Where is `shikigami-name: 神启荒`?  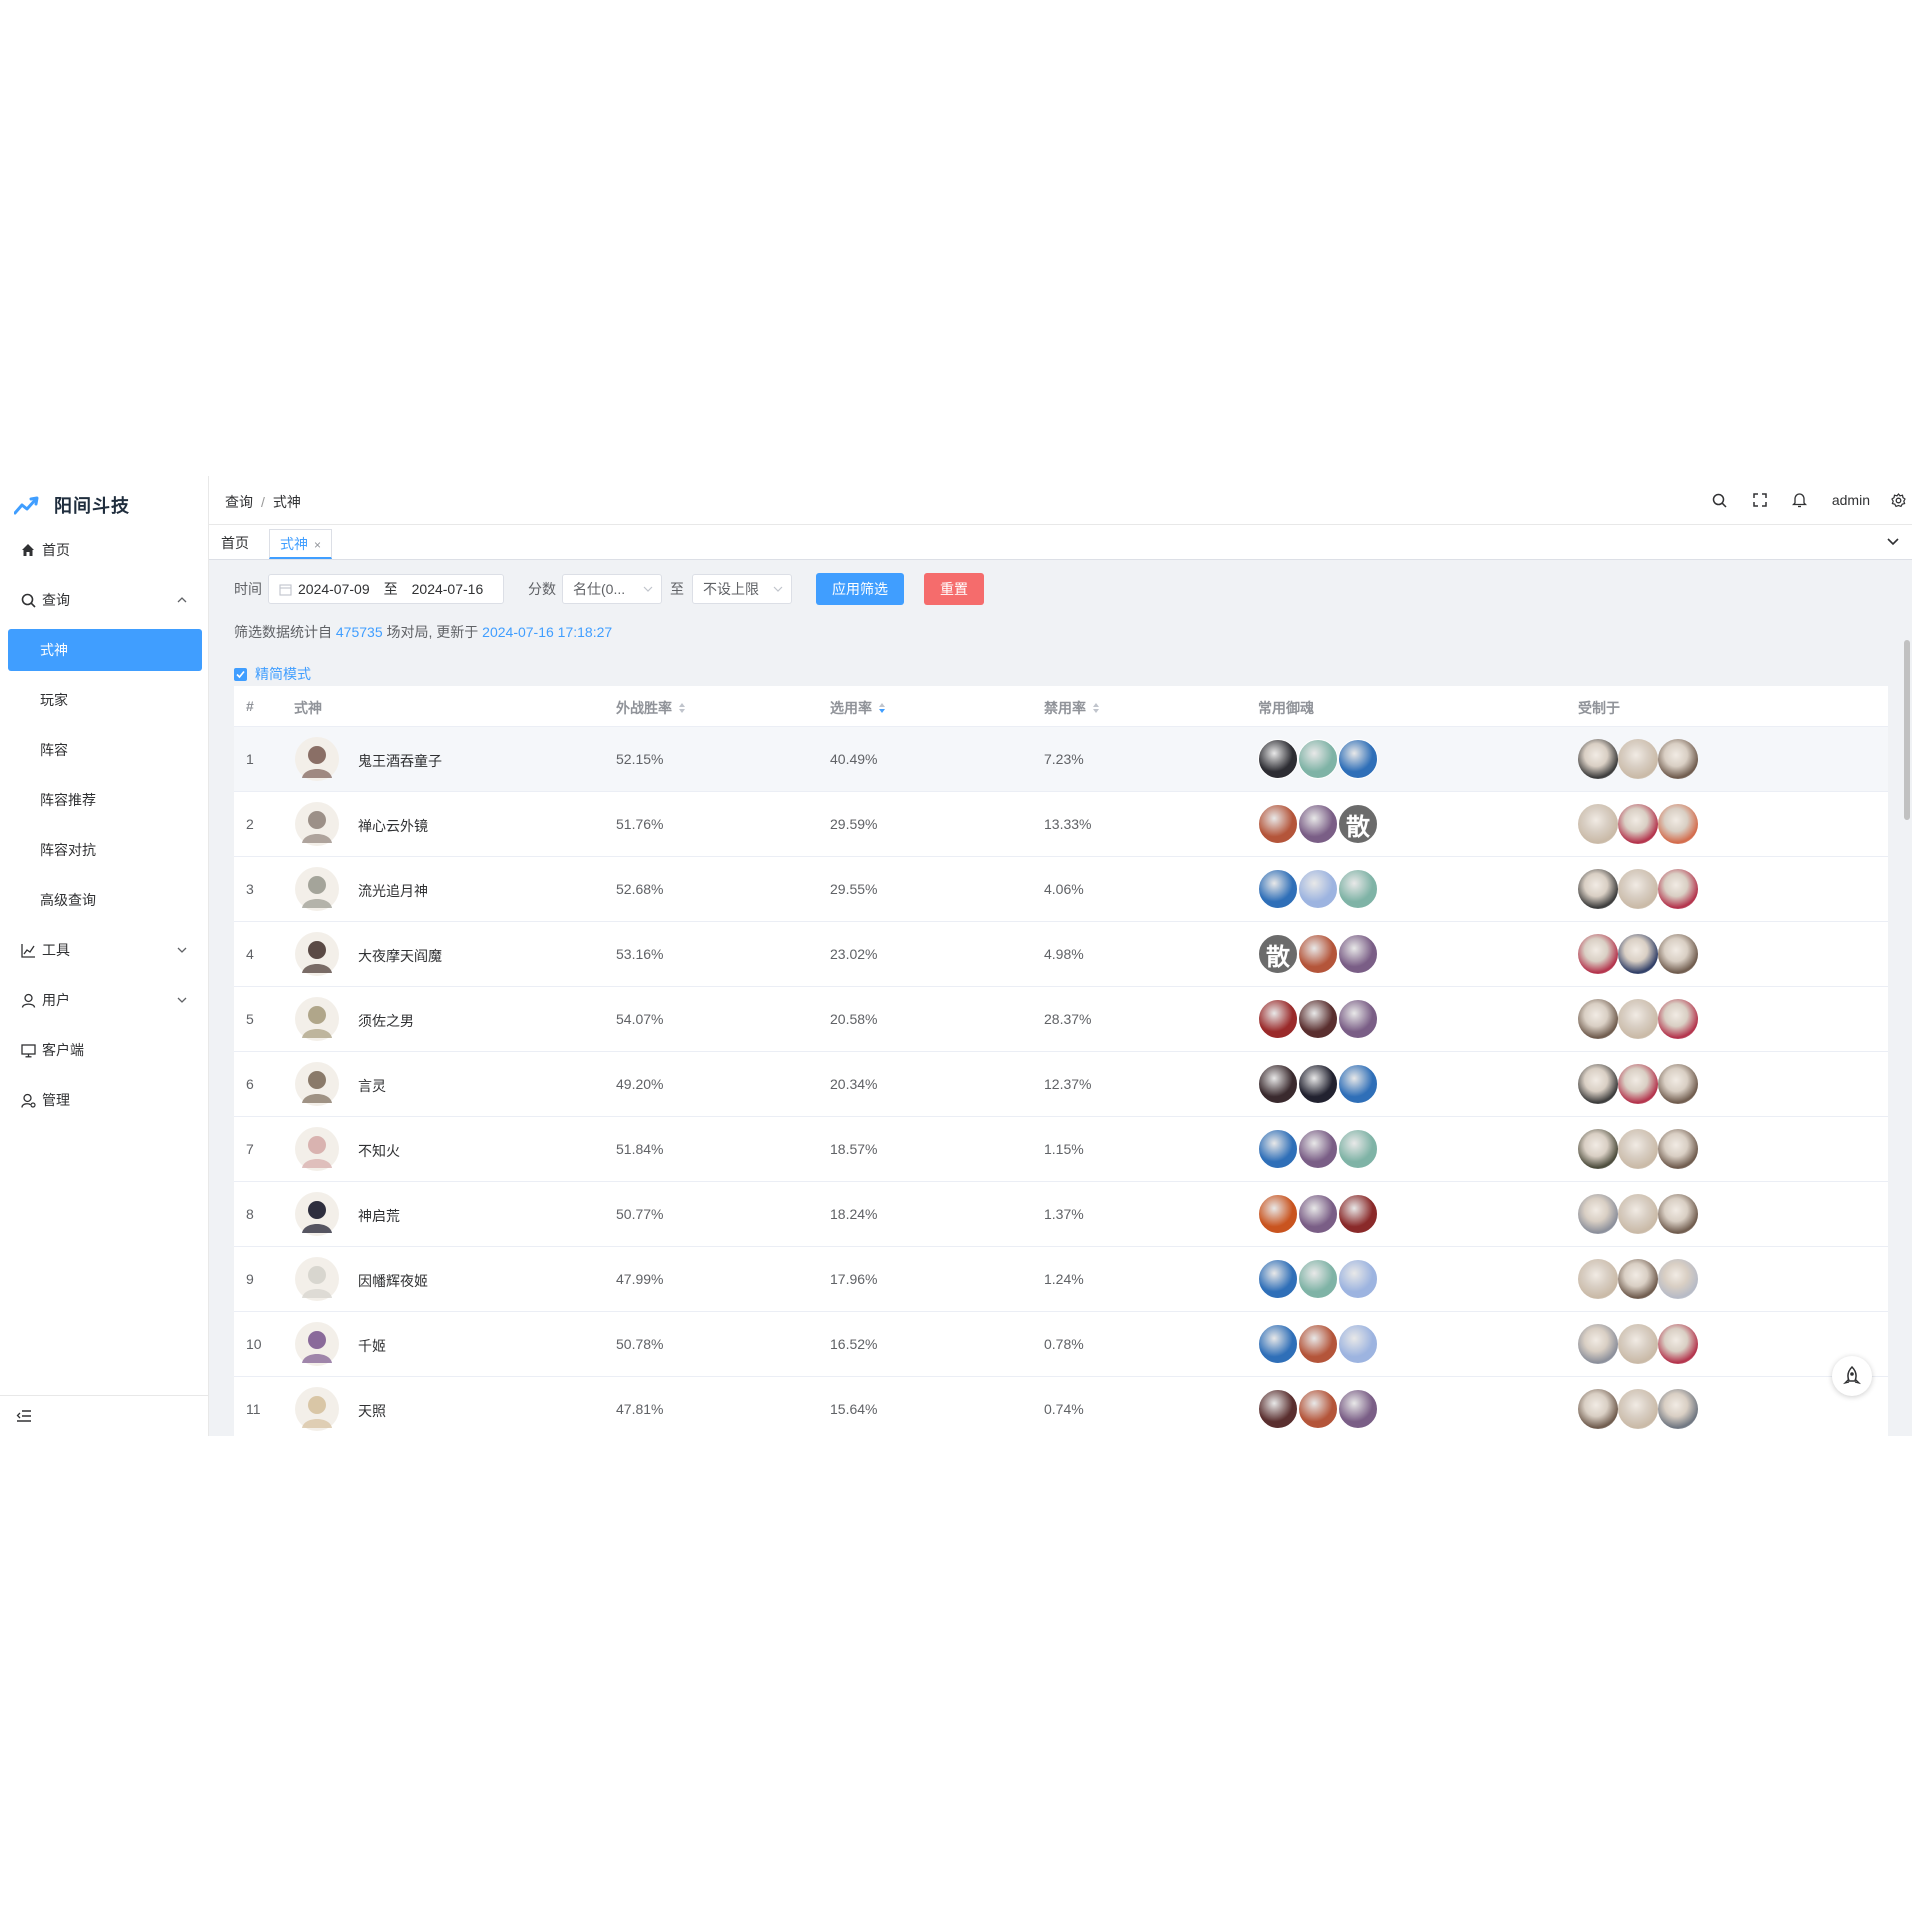 shikigami-name: 神启荒 is located at coordinates (379, 1216).